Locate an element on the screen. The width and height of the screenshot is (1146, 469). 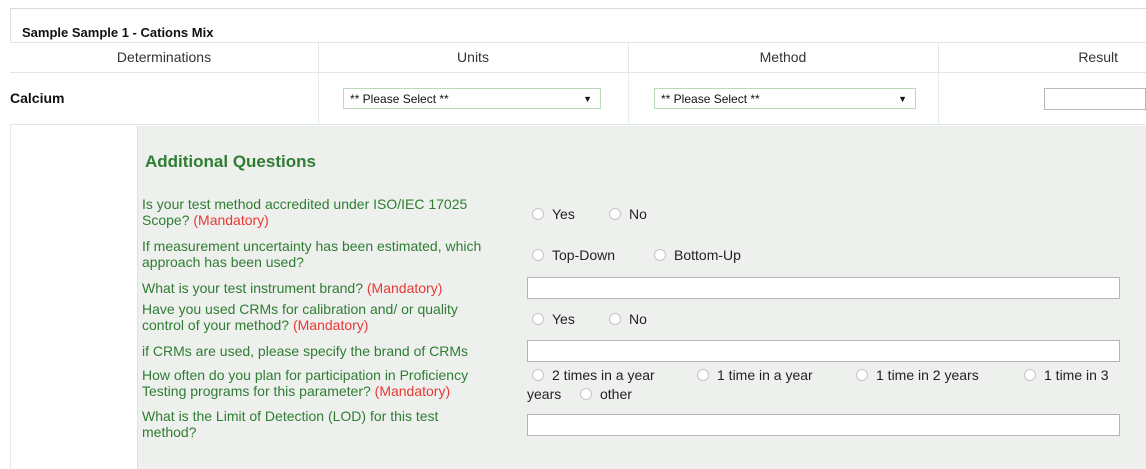
question-line: control of your method? is located at coordinates (216, 325).